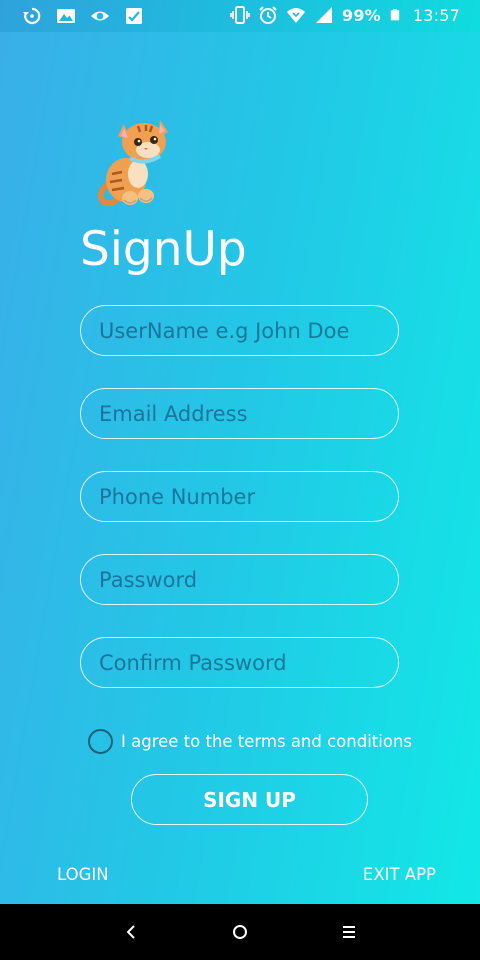 This screenshot has height=960, width=480. Describe the element at coordinates (248, 413) in the screenshot. I see `email-input` at that location.